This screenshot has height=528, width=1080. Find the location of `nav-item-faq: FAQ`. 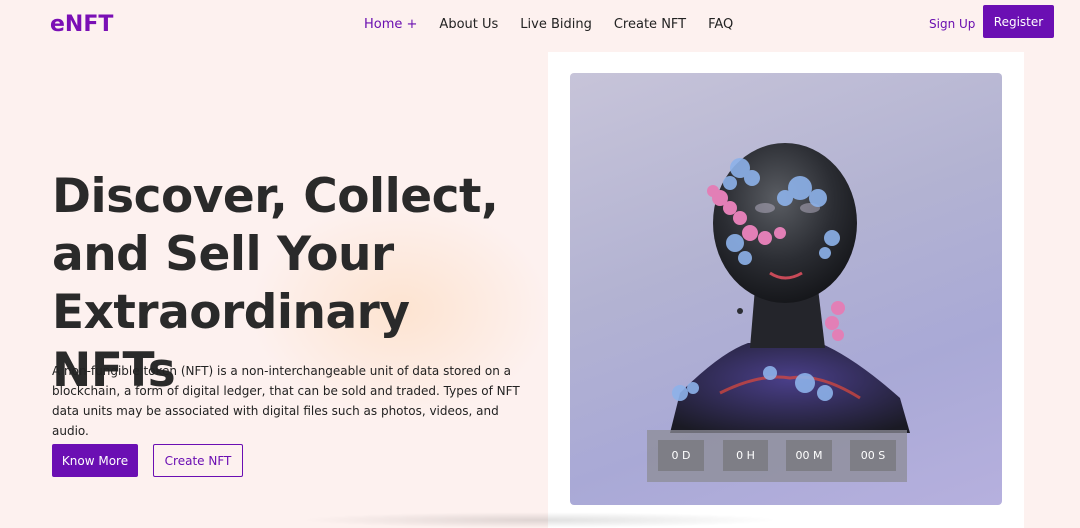

nav-item-faq: FAQ is located at coordinates (720, 24).